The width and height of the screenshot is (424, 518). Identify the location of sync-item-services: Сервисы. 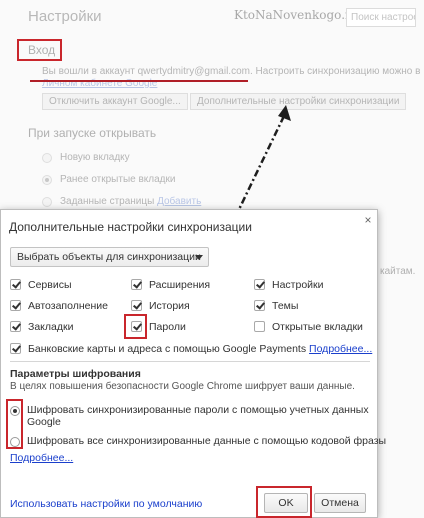
(41, 285).